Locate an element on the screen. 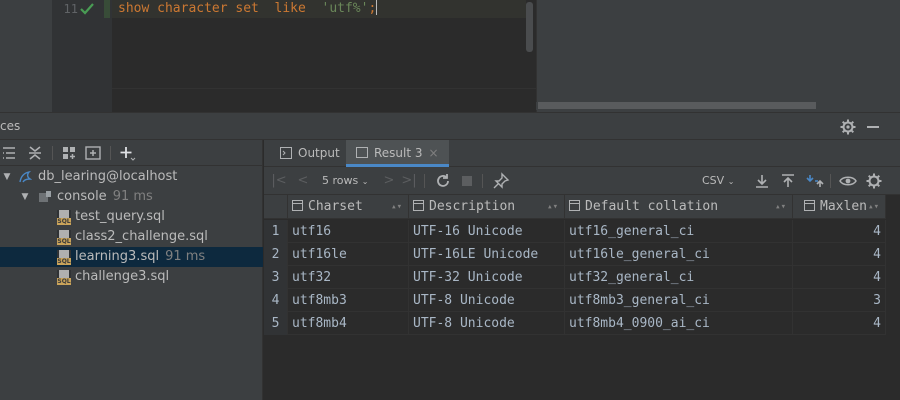 The width and height of the screenshot is (900, 400). tree-item-label: learning3.sql is located at coordinates (117, 256).